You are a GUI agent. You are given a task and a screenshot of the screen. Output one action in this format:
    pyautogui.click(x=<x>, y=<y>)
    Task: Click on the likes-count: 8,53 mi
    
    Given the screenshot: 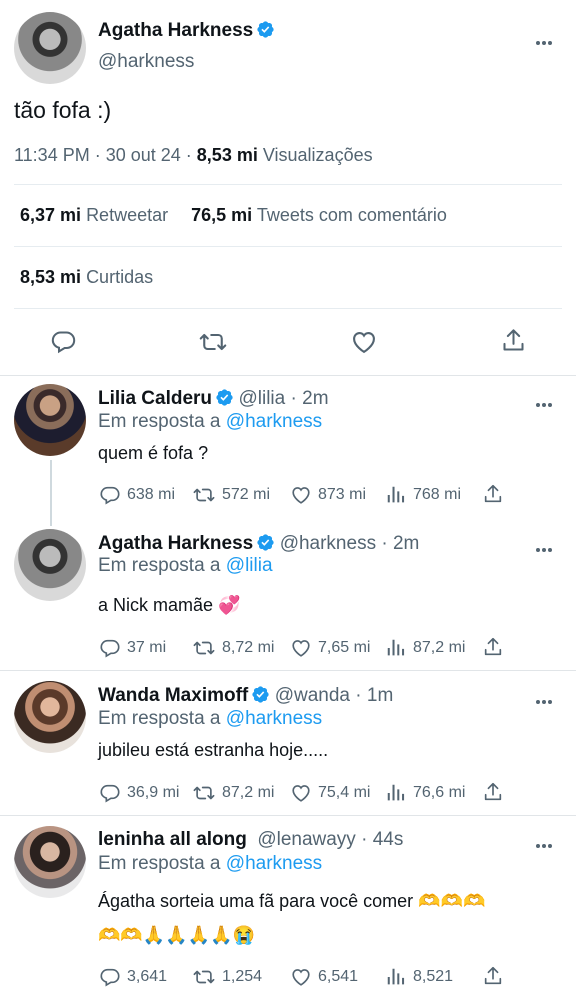 What is the action you would take?
    pyautogui.click(x=51, y=277)
    